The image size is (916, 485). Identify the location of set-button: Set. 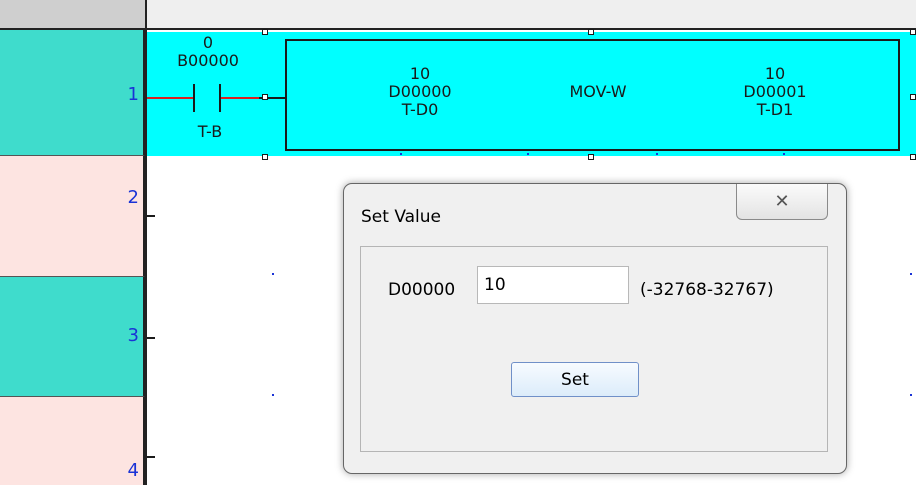
(575, 379).